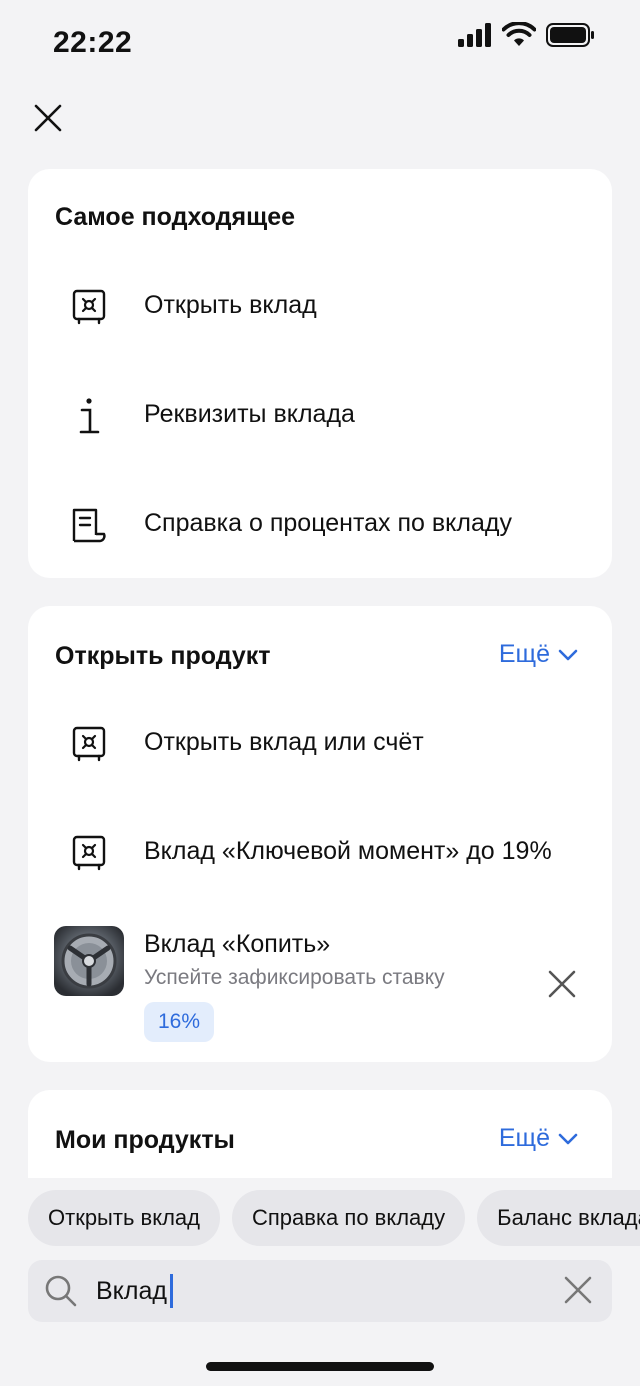 The width and height of the screenshot is (640, 1386). Describe the element at coordinates (570, 35) in the screenshot. I see `battery-icon` at that location.